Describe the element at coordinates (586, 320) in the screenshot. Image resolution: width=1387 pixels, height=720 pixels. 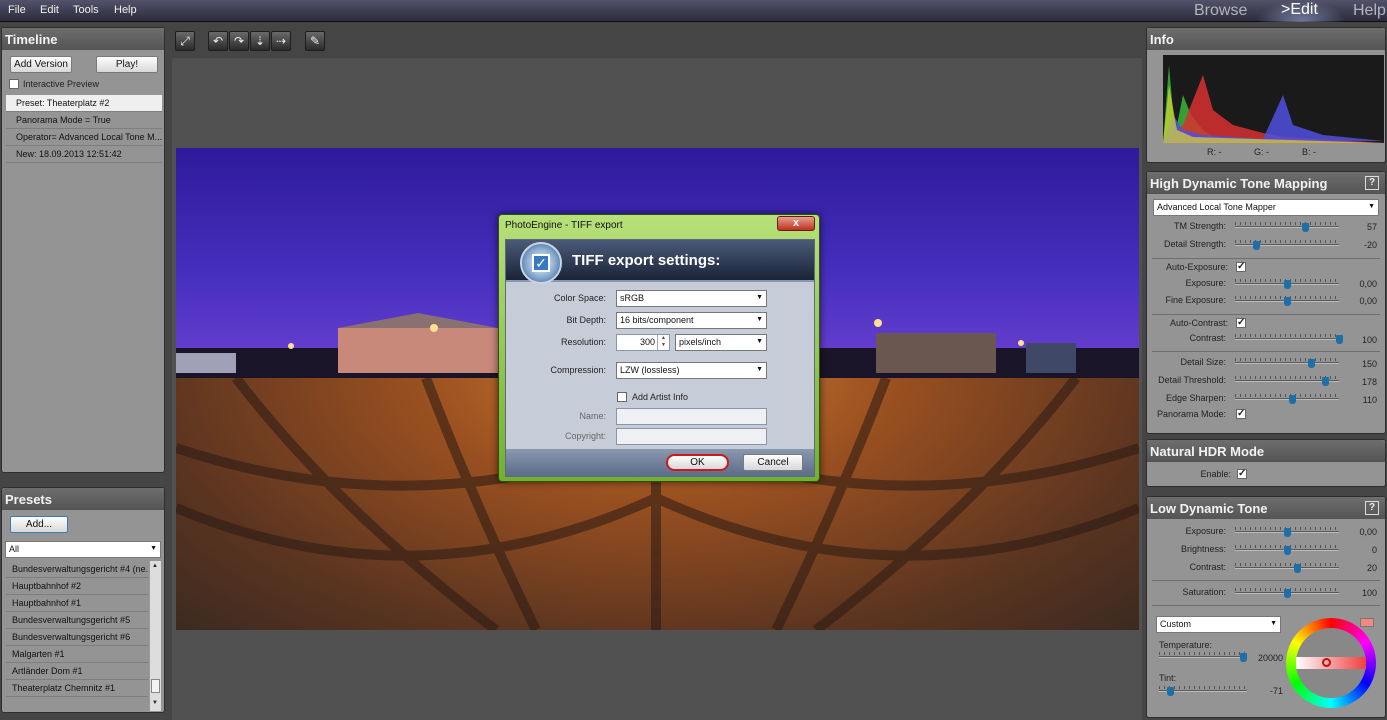
I see `bit-depth-label: Bit Depth:` at that location.